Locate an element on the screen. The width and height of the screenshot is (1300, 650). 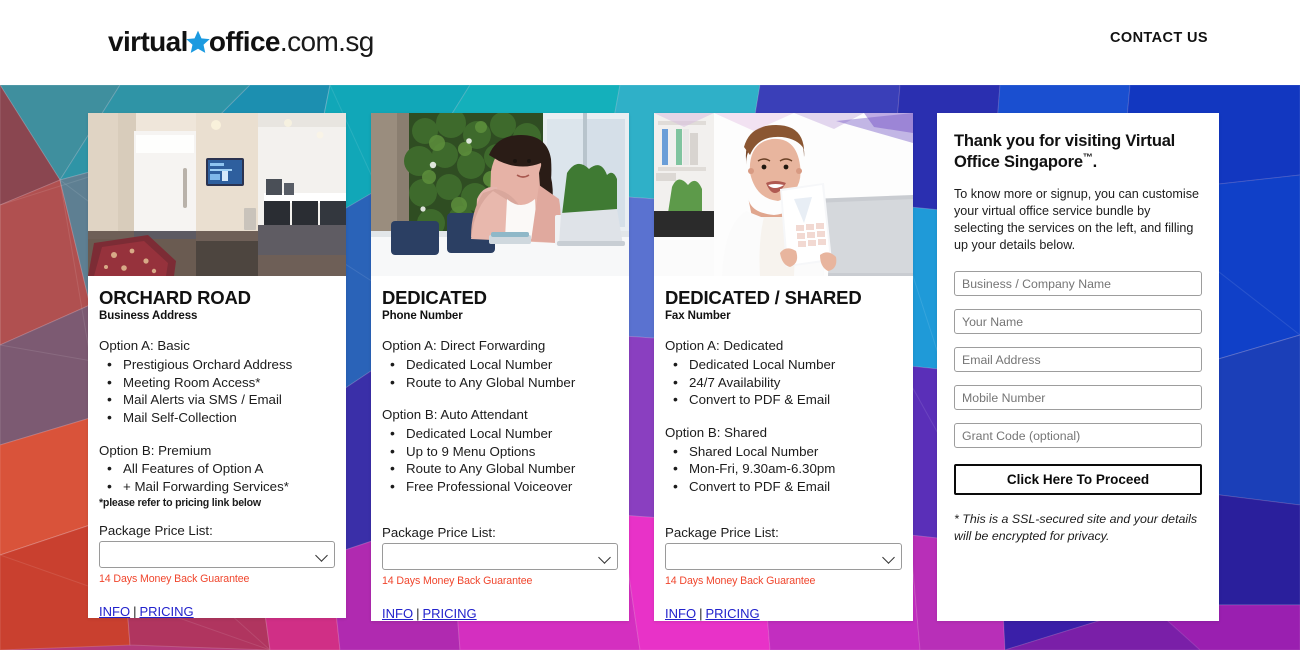
list-item: Prestigious Orchard Address is located at coordinates (217, 364).